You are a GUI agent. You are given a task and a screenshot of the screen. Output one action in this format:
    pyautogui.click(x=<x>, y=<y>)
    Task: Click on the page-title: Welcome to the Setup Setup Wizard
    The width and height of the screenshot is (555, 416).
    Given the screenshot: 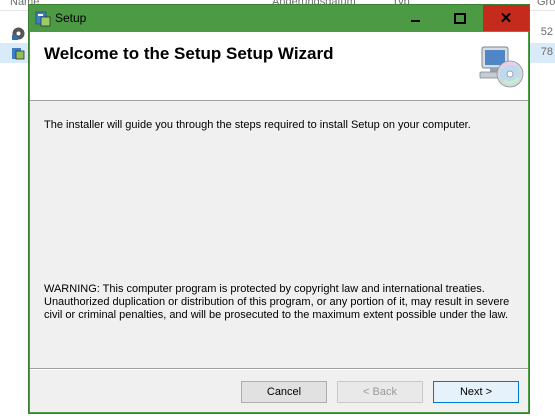 What is the action you would take?
    pyautogui.click(x=189, y=53)
    